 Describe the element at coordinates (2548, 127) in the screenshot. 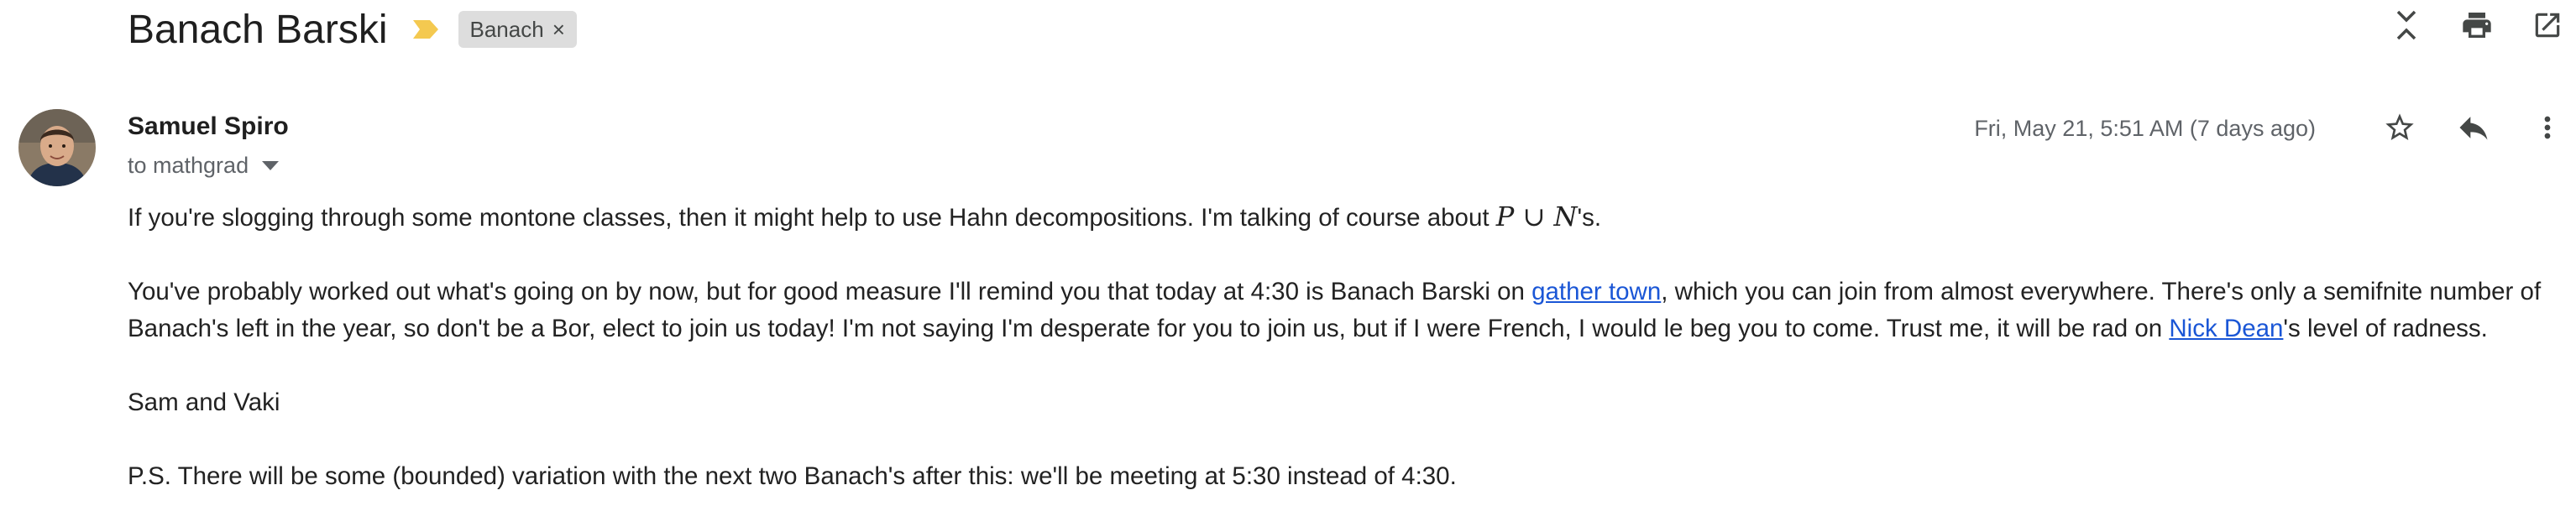

I see `more-vert-icon` at that location.